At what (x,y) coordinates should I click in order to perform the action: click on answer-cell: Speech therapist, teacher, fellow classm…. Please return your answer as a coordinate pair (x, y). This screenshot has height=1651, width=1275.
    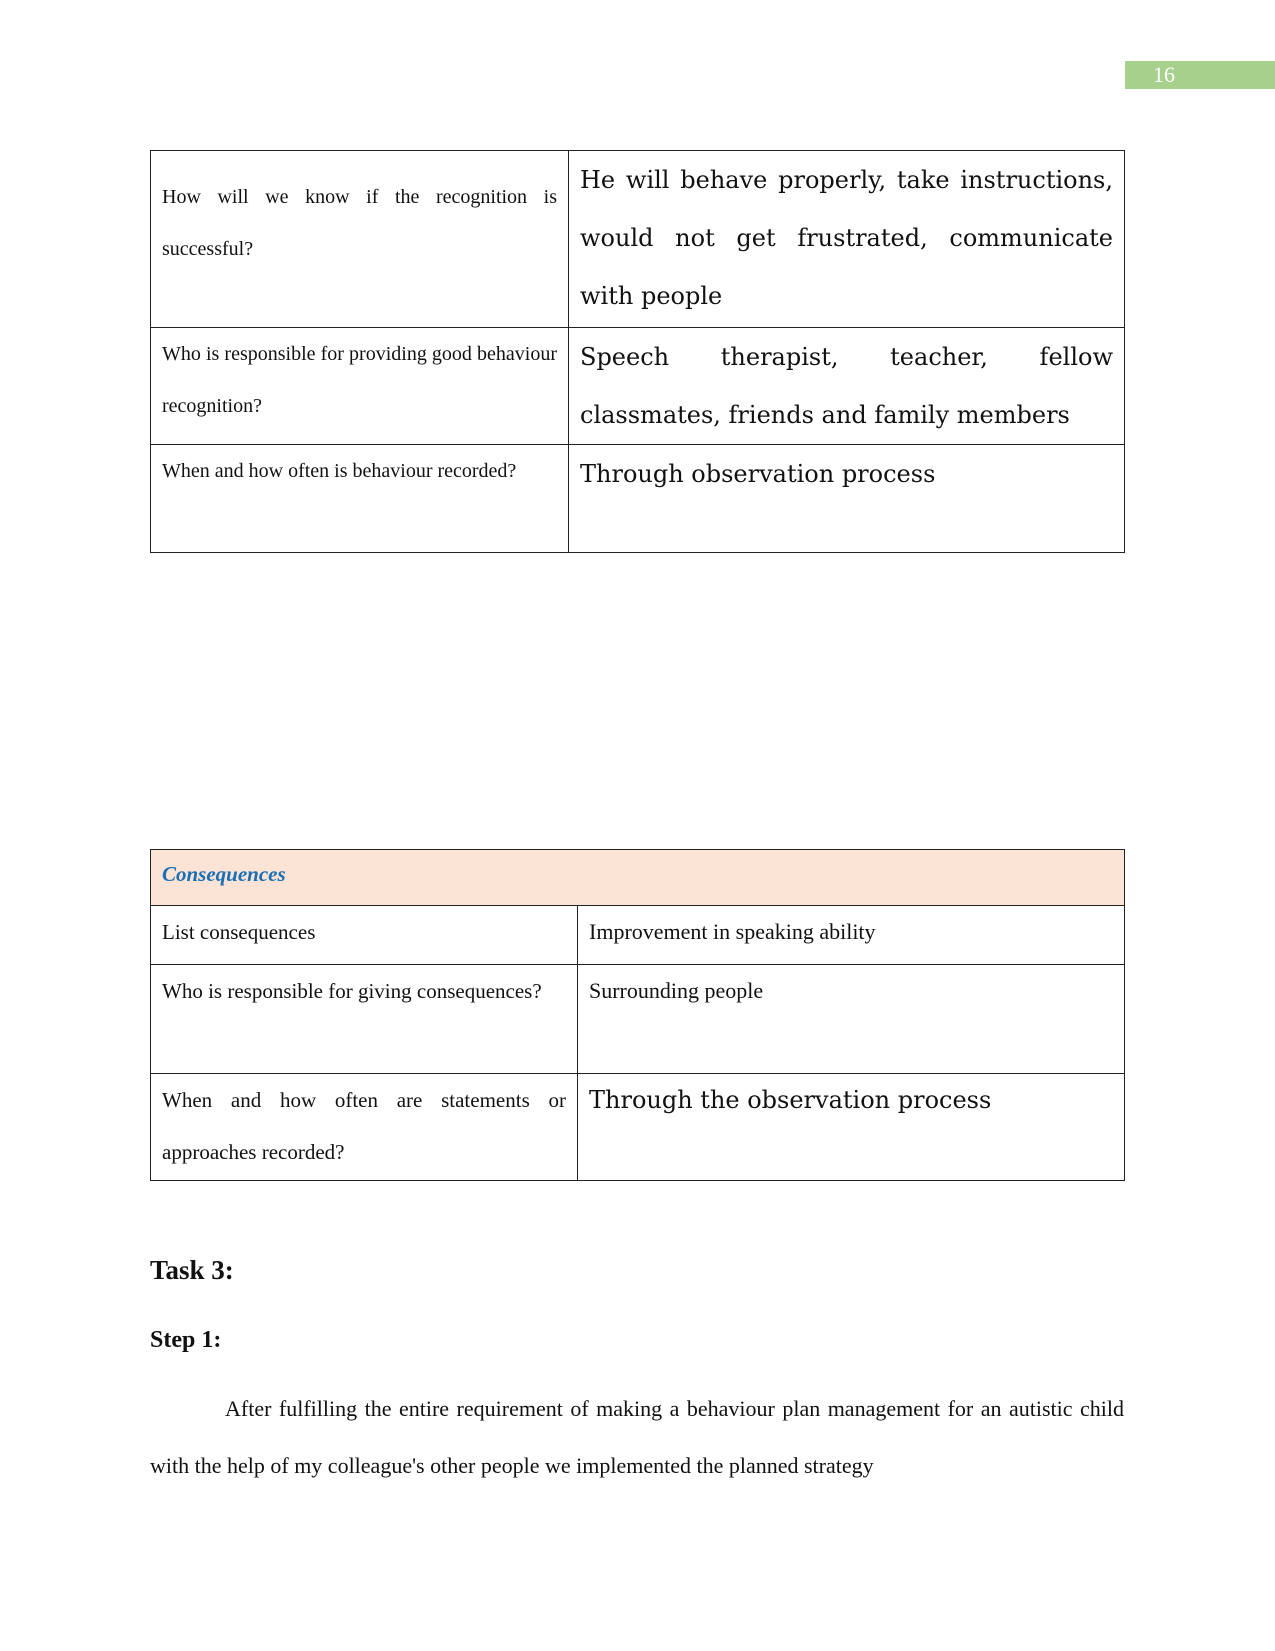
    Looking at the image, I should click on (846, 386).